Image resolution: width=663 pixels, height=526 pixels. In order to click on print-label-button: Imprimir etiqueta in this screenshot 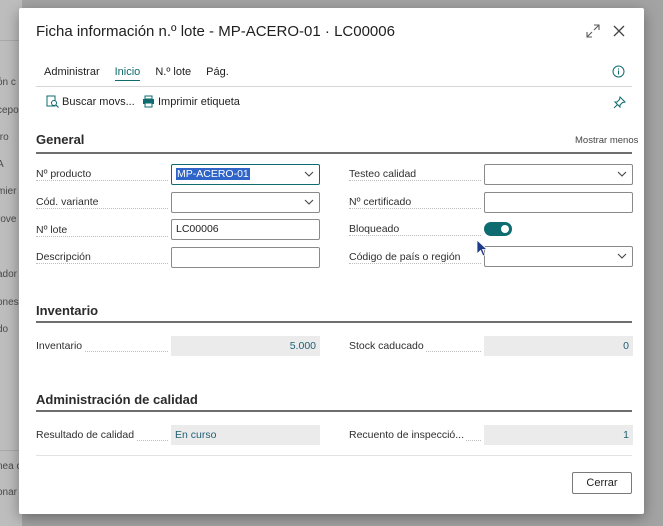, I will do `click(191, 101)`.